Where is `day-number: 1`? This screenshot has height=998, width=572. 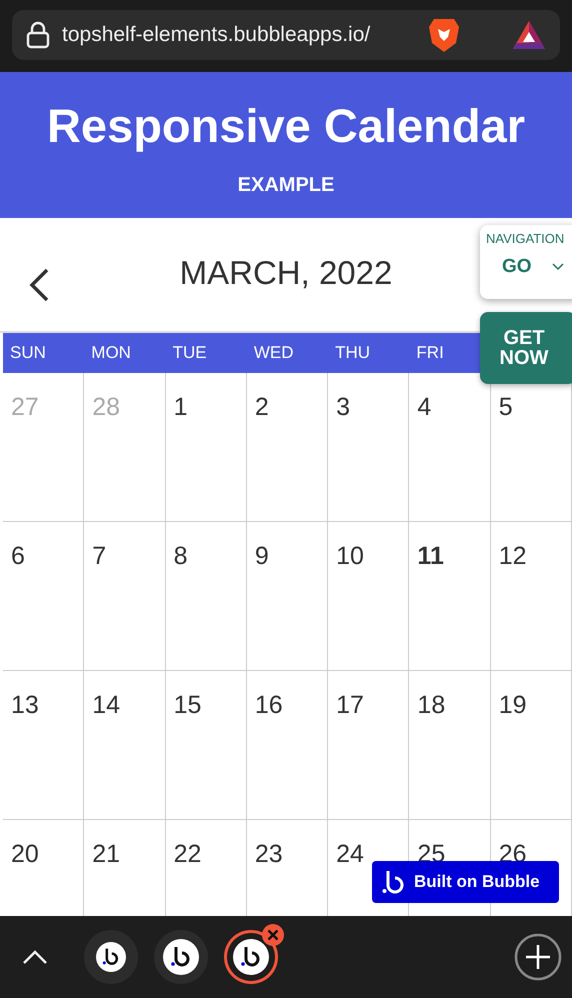 day-number: 1 is located at coordinates (181, 407).